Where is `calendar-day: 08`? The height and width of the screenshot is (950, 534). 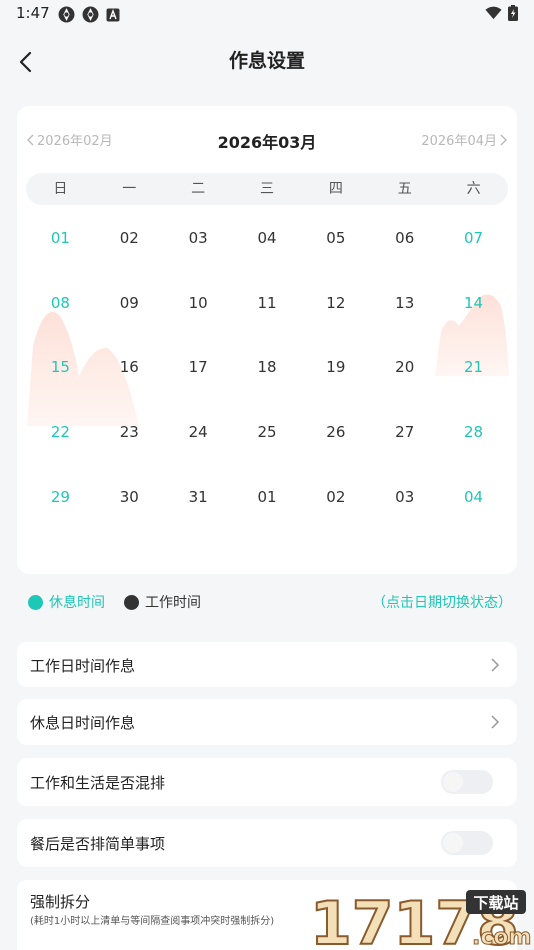 calendar-day: 08 is located at coordinates (60, 303).